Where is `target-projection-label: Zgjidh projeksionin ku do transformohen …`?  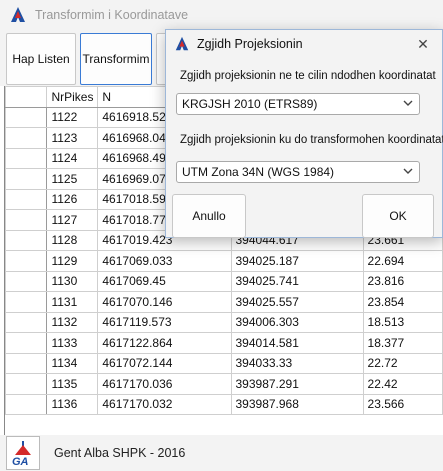
target-projection-label: Zgjidh projeksionin ku do transformohen … is located at coordinates (311, 140).